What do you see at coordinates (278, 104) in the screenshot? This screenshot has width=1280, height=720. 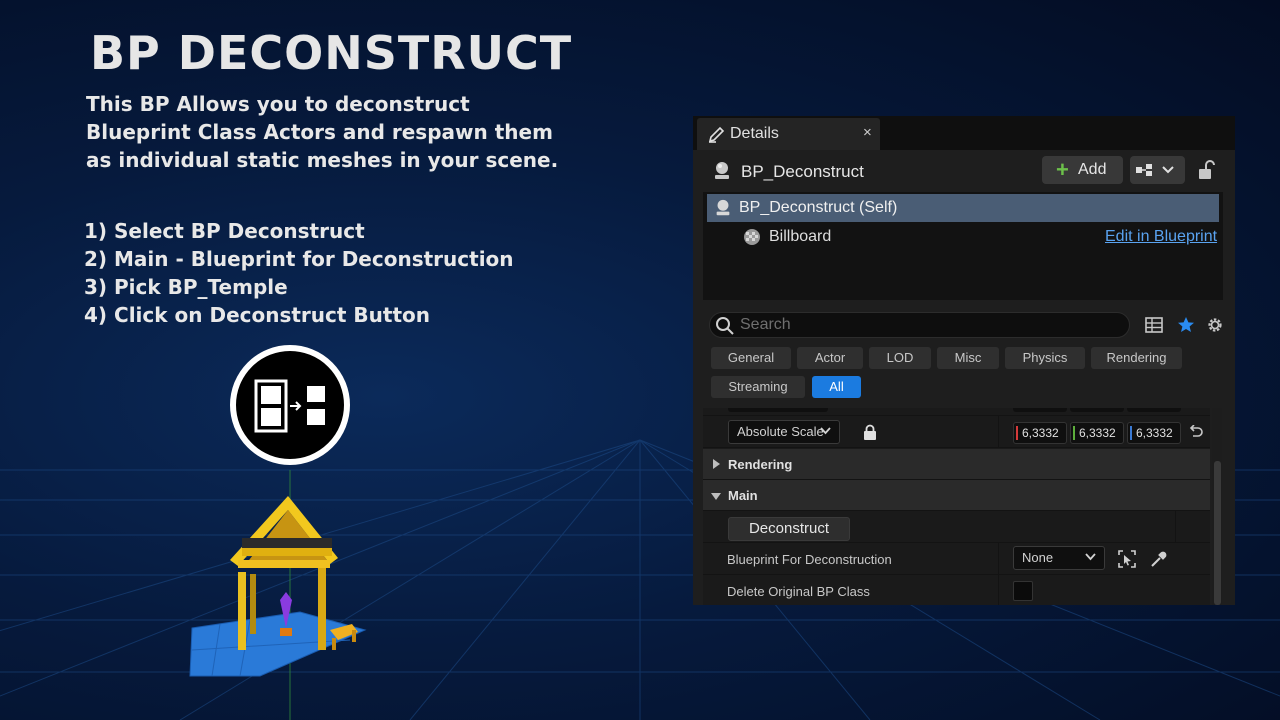 I see `description-line: This BP Allows you to deconstruct` at bounding box center [278, 104].